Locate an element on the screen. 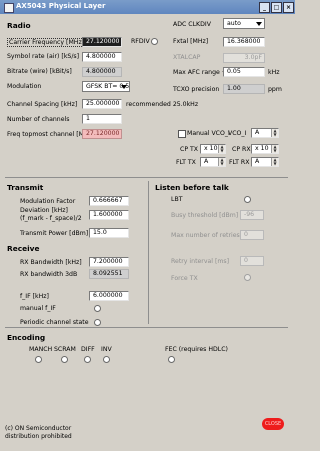 This screenshot has width=320, height=451. max-afc-unit: kHz is located at coordinates (274, 72).